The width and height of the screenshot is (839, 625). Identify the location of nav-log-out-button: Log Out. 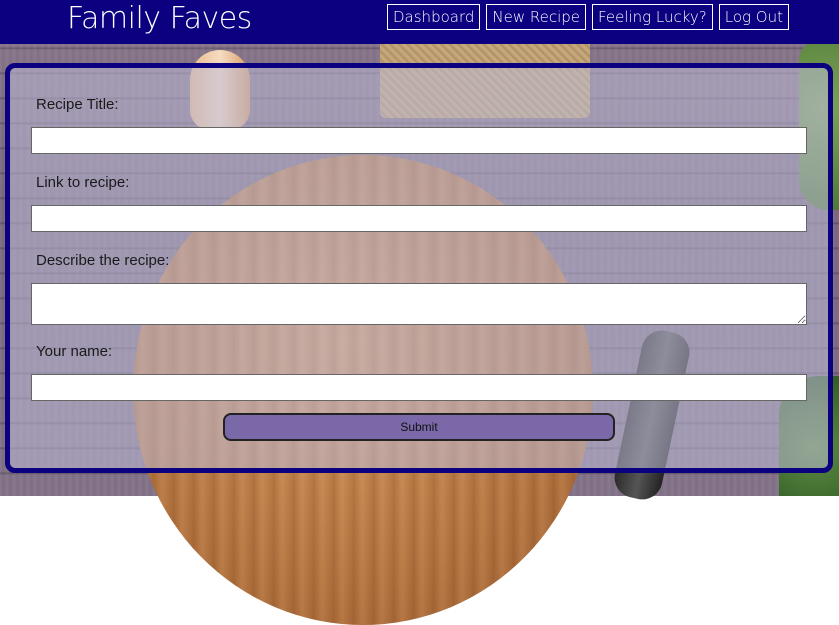
(753, 17).